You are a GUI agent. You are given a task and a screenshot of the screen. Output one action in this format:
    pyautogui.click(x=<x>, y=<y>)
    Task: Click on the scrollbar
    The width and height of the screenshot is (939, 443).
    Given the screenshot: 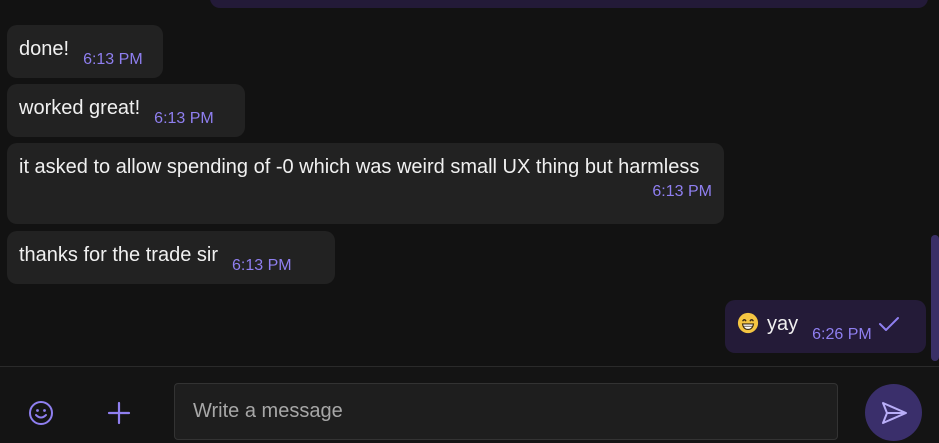 What is the action you would take?
    pyautogui.click(x=935, y=298)
    